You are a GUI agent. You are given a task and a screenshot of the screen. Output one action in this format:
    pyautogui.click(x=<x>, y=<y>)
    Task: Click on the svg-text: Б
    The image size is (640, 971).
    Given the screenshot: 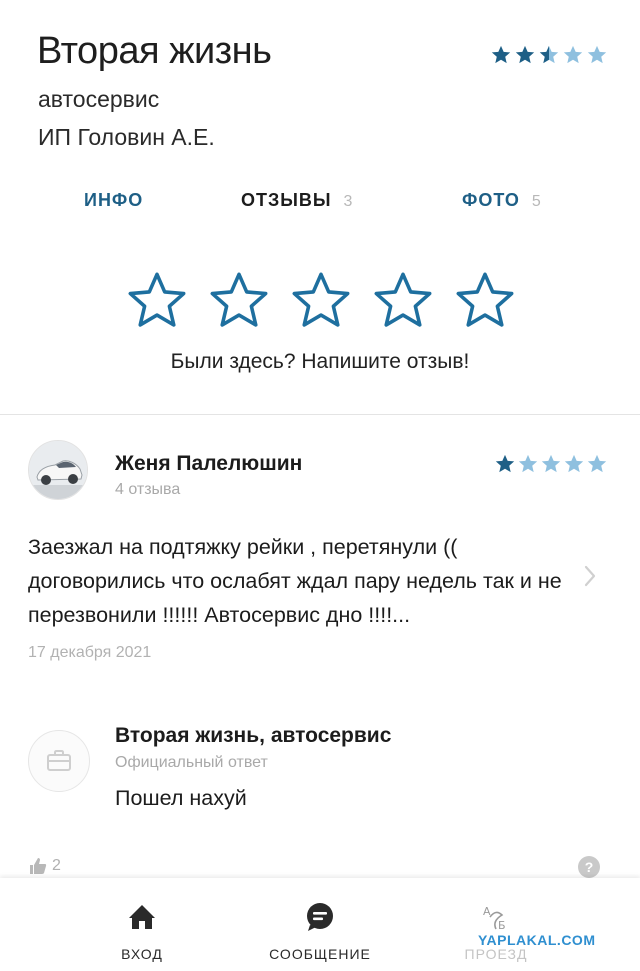 What is the action you would take?
    pyautogui.click(x=502, y=925)
    